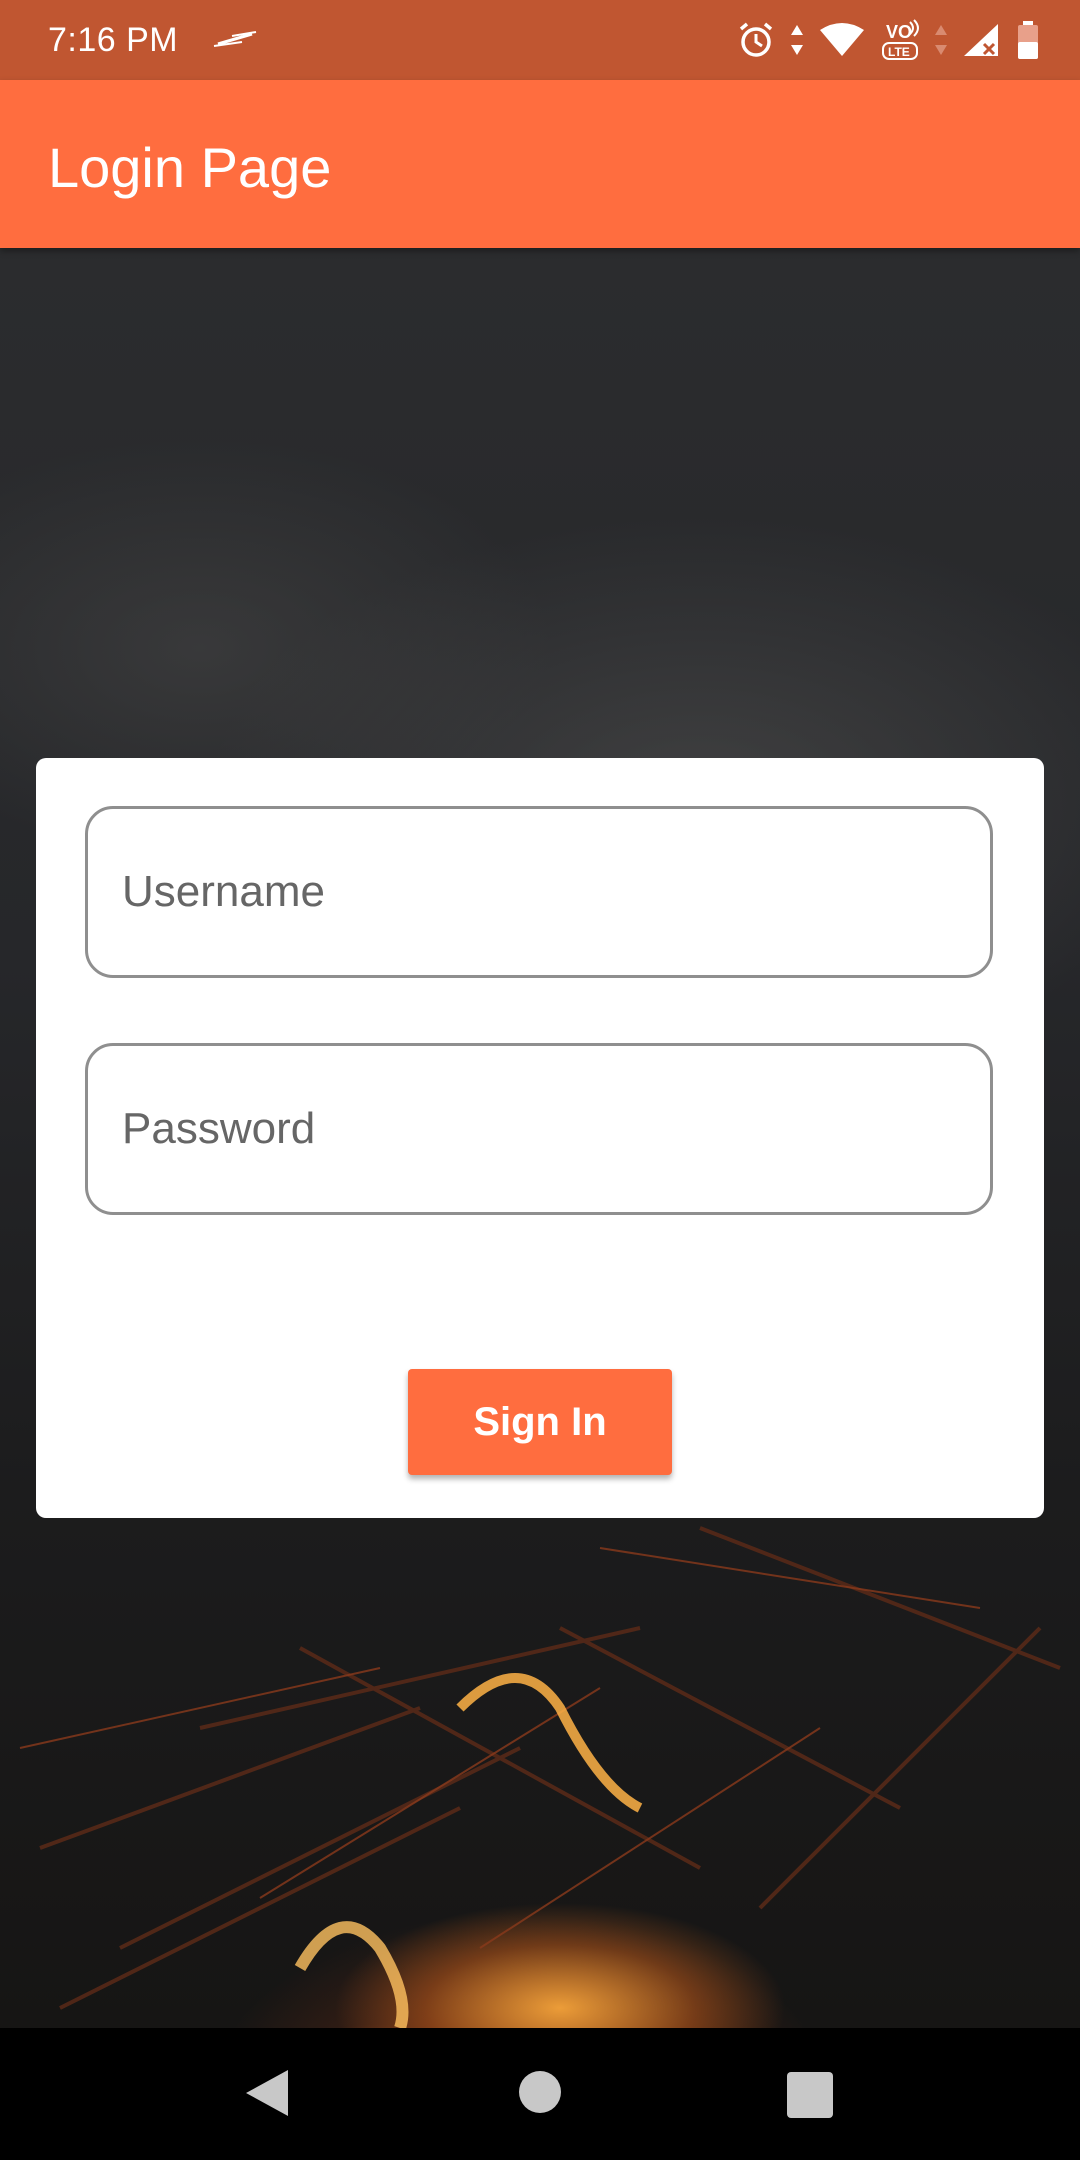 This screenshot has height=2160, width=1080. What do you see at coordinates (190, 167) in the screenshot?
I see `page-title: Login Page` at bounding box center [190, 167].